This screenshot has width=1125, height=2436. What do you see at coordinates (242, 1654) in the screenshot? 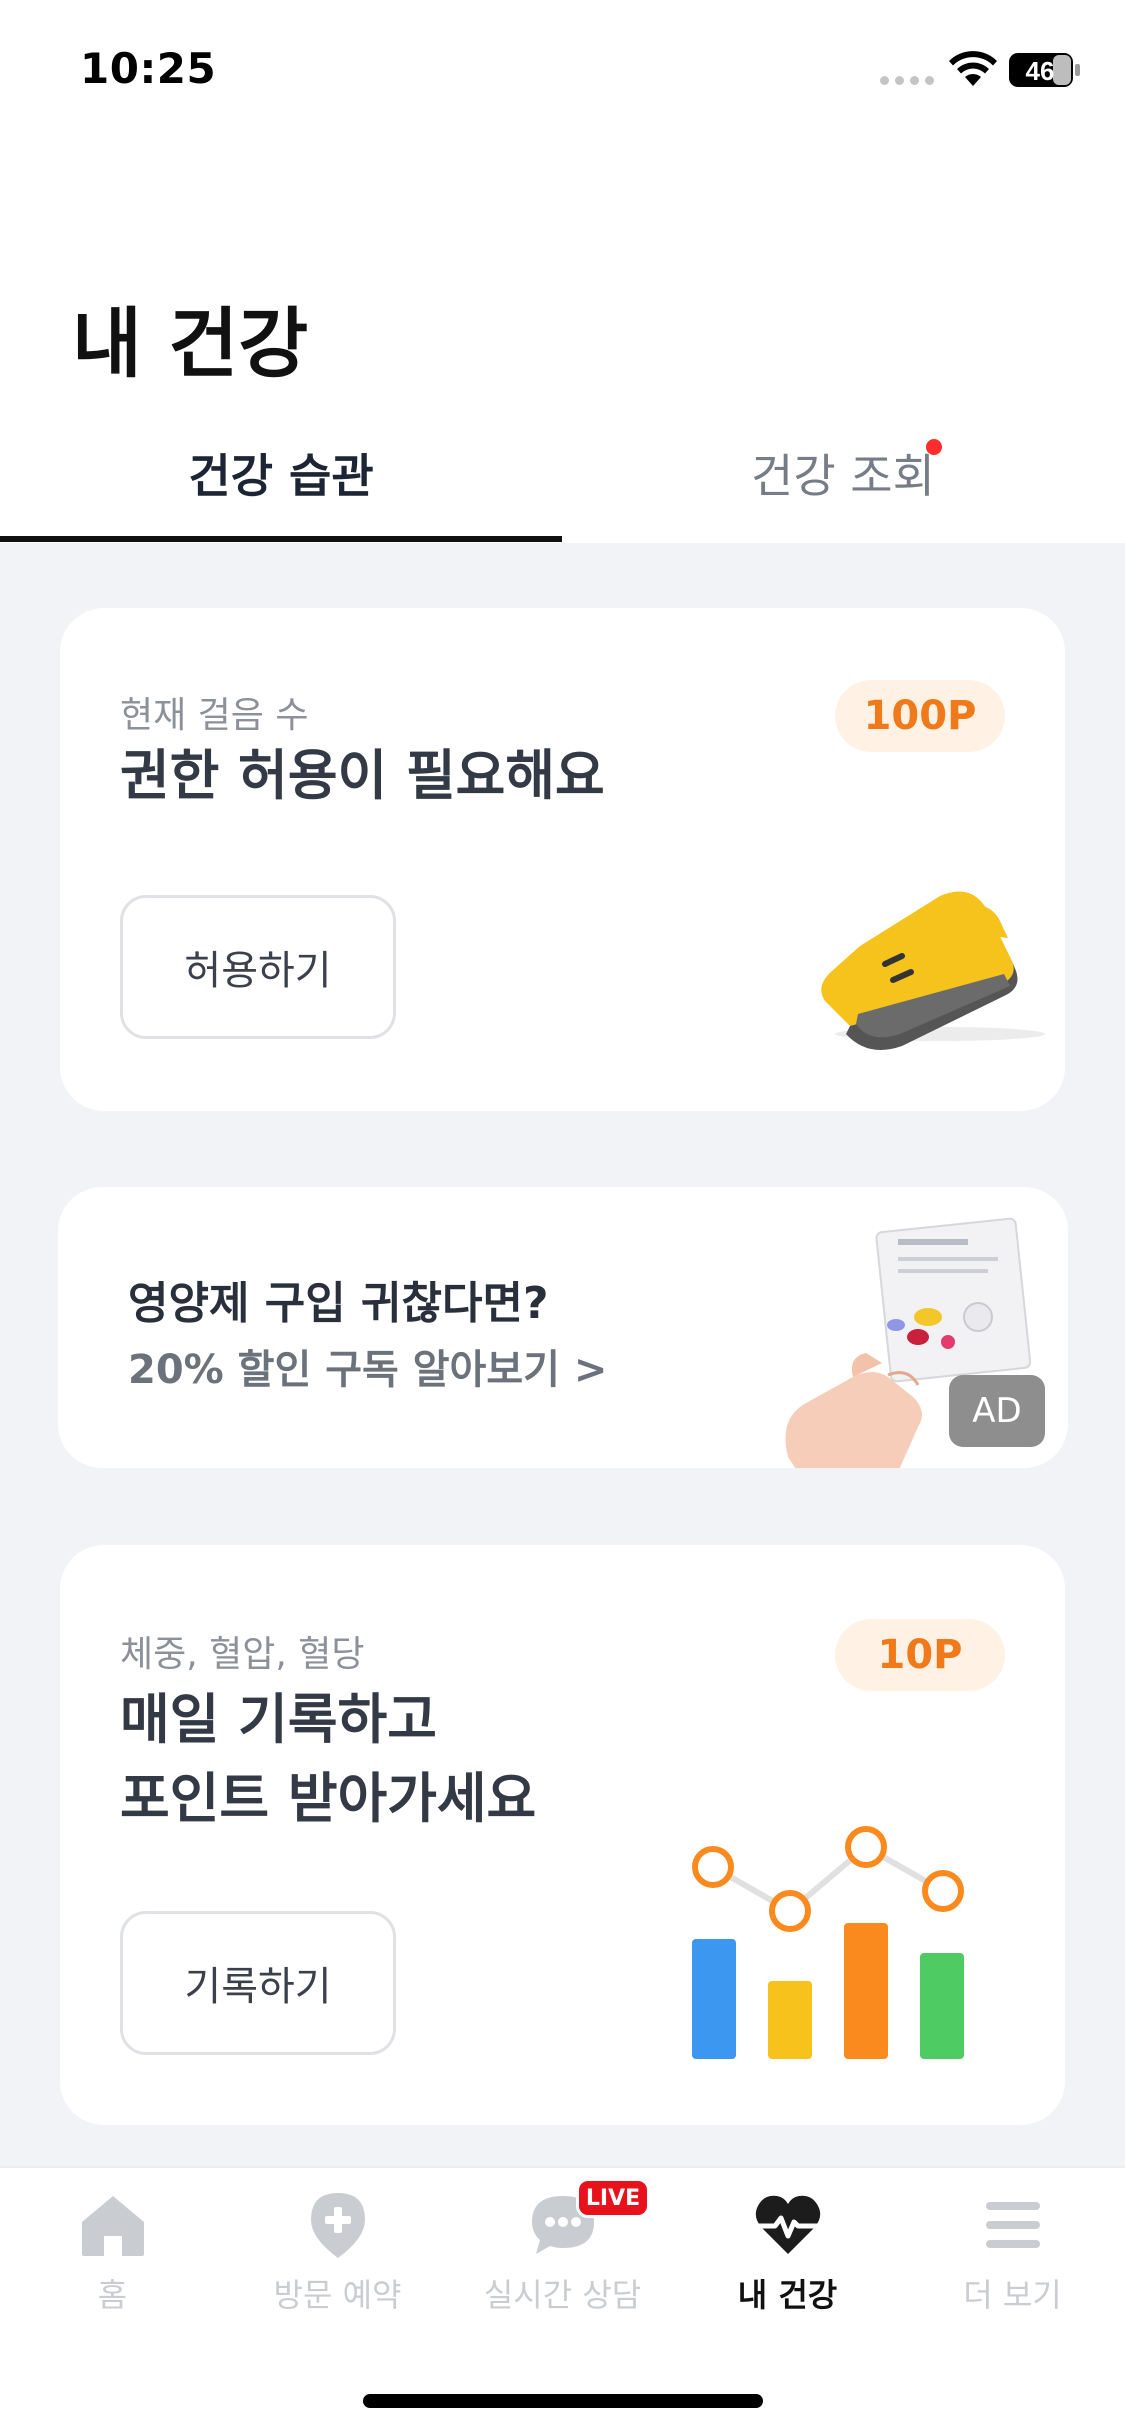
I see `record-subtitle: 체중, 혈압, 혈당` at bounding box center [242, 1654].